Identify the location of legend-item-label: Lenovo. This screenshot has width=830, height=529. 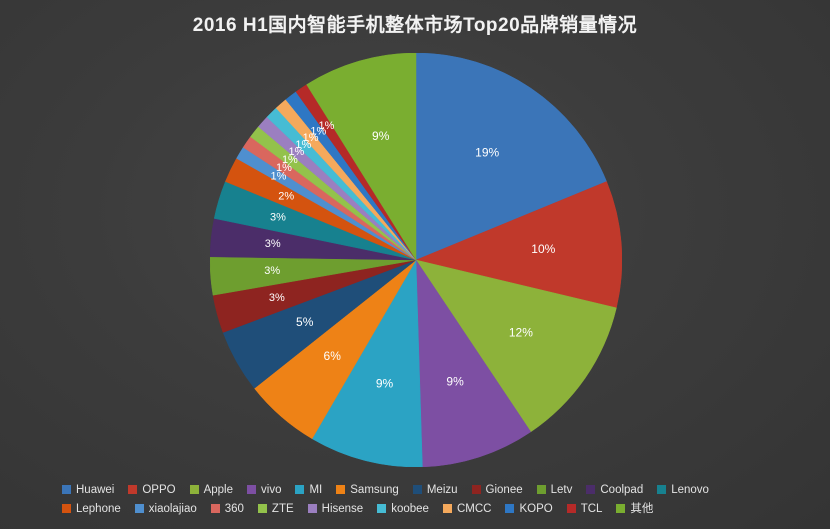
(690, 489).